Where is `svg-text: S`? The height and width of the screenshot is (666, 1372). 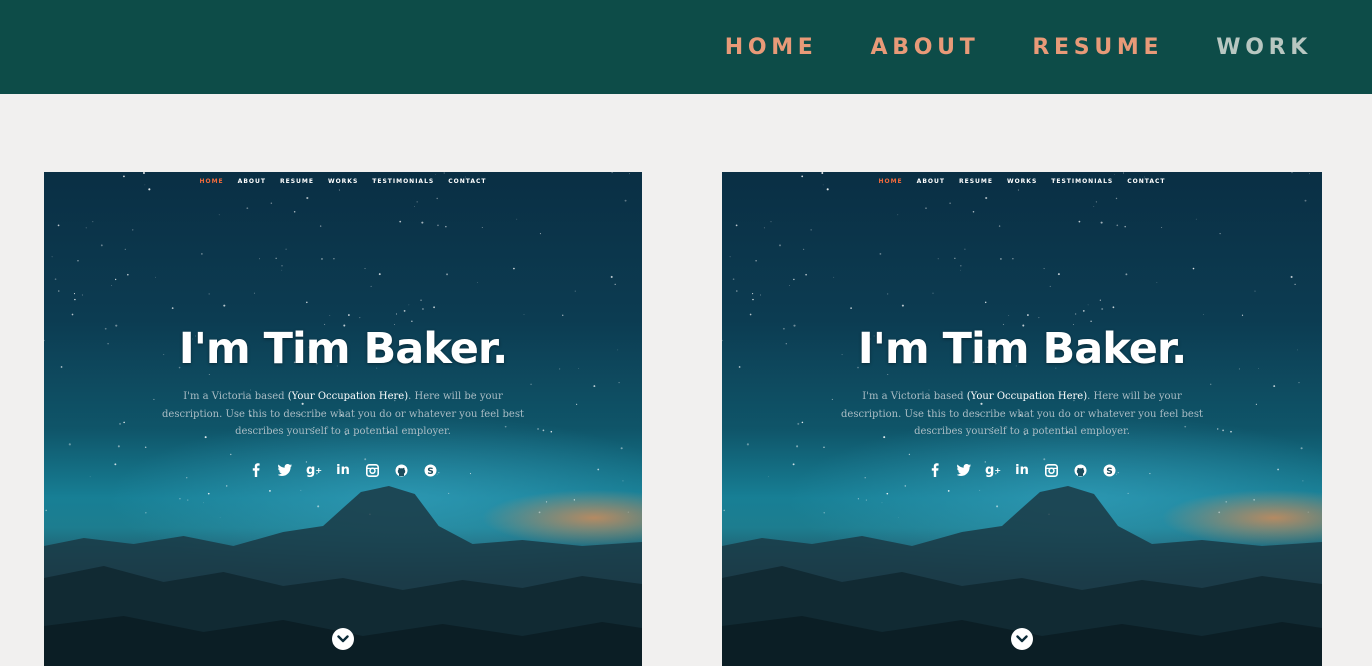
svg-text: S is located at coordinates (1109, 472).